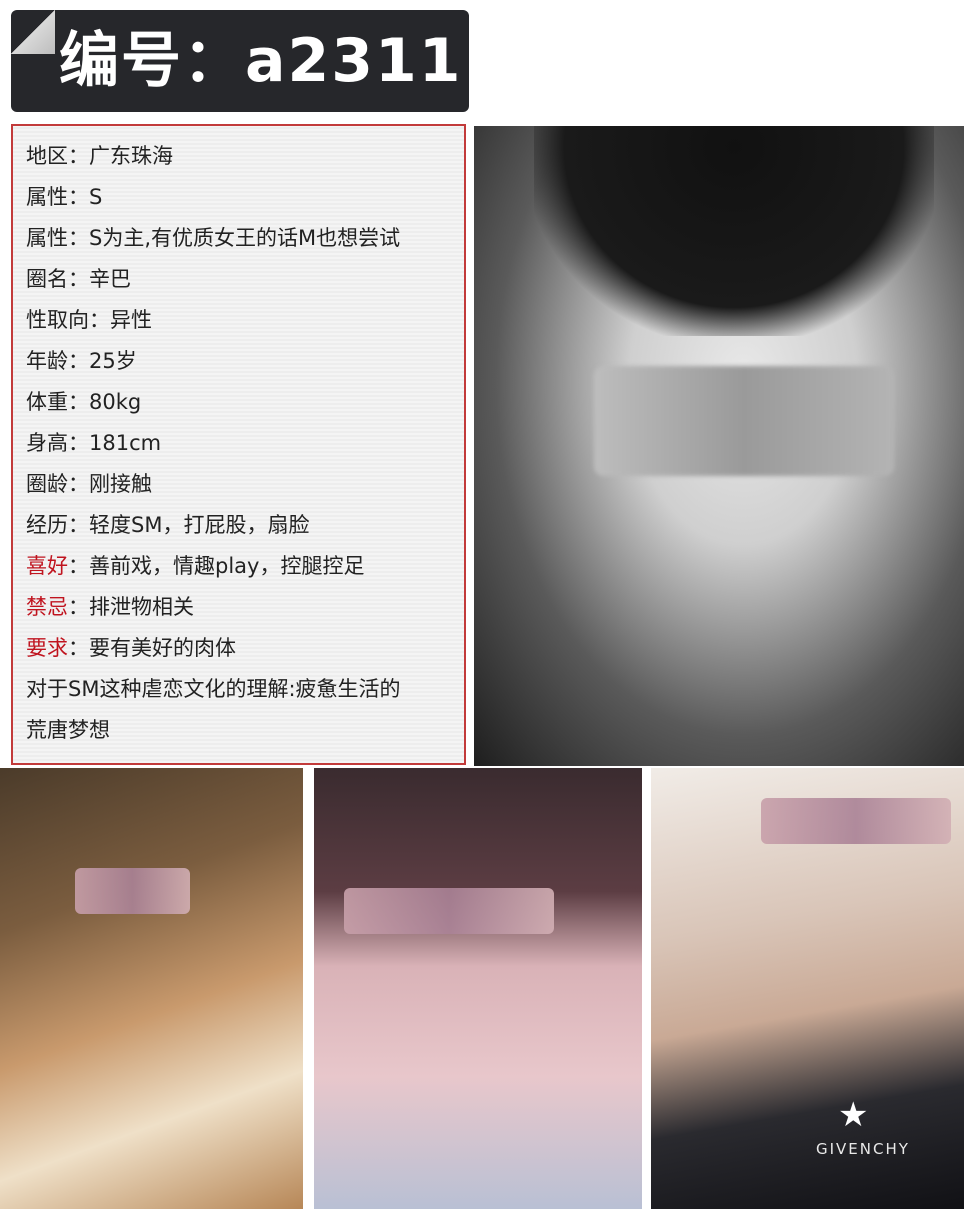 The width and height of the screenshot is (964, 1209). I want to click on row-understanding-cont: 荒唐梦想, so click(68, 730).